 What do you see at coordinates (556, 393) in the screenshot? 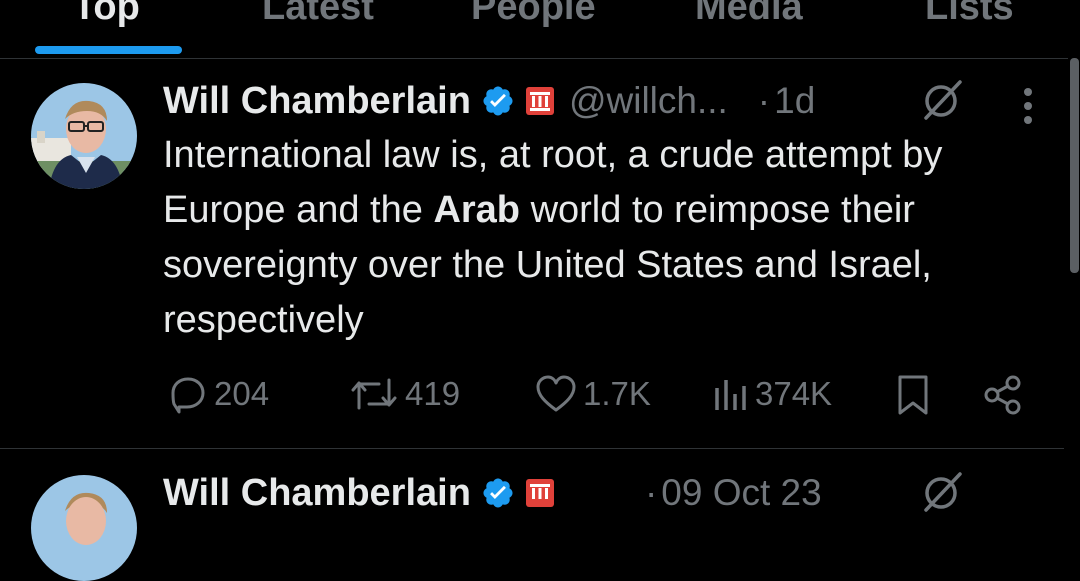
I see `heart-icon` at bounding box center [556, 393].